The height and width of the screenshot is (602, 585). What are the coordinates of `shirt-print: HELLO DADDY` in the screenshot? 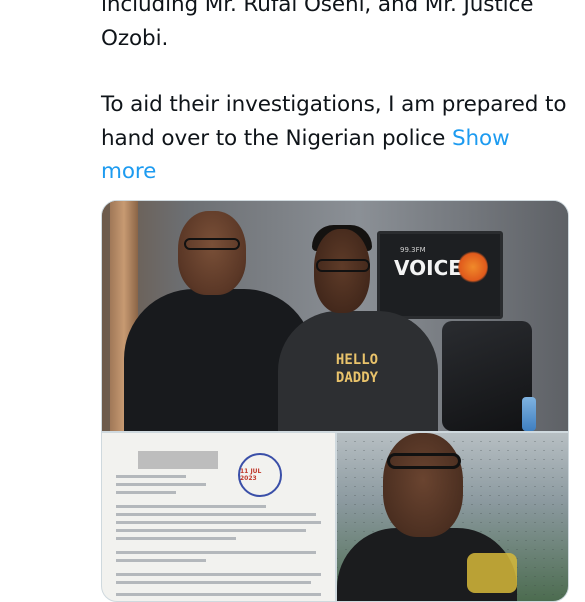 It's located at (357, 369).